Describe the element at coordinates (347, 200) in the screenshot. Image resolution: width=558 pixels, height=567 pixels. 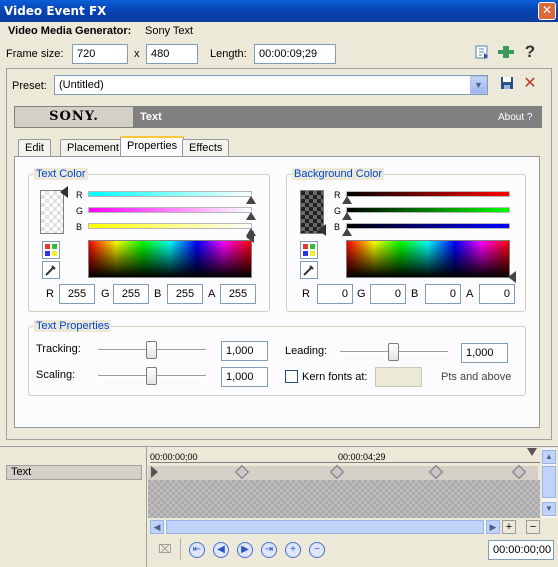
I see `bg-red-thumb` at that location.